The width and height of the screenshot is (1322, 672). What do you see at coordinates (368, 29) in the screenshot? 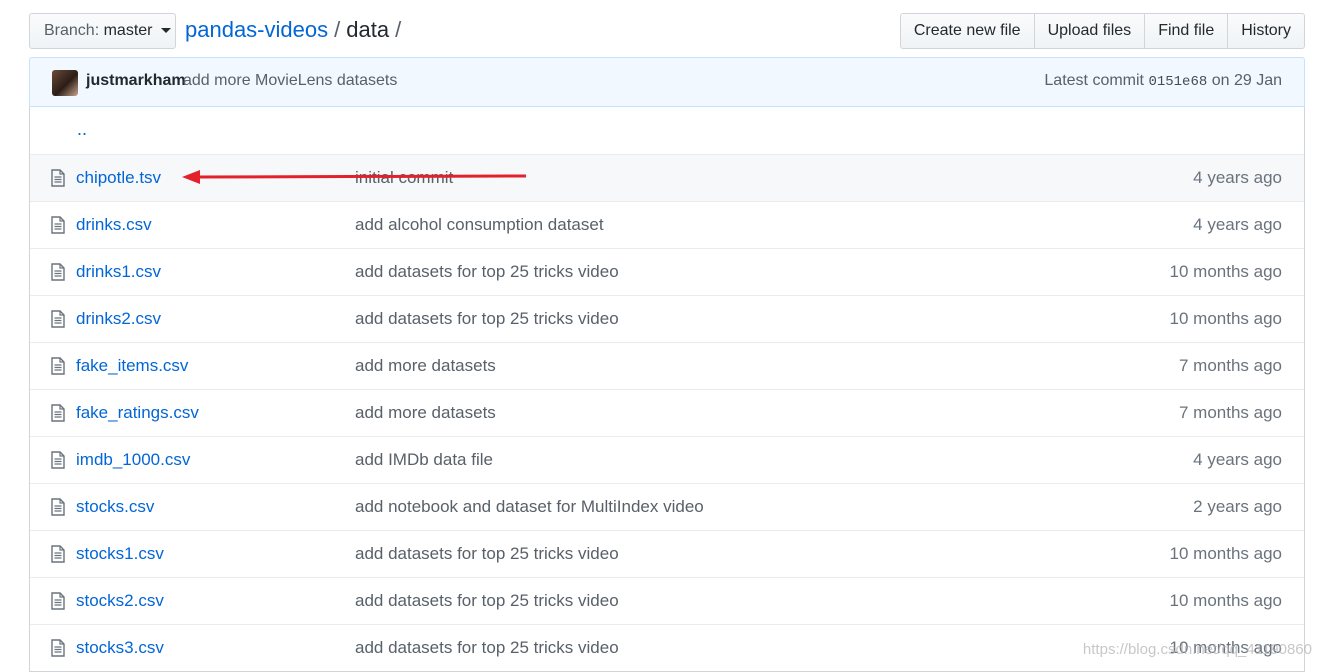
I see `breadcrumb-current-dir: data` at bounding box center [368, 29].